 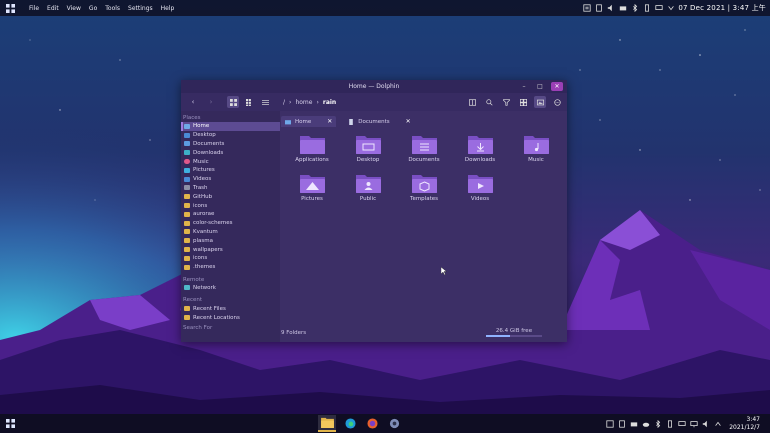 What do you see at coordinates (74, 8) in the screenshot?
I see `menu-view: View` at bounding box center [74, 8].